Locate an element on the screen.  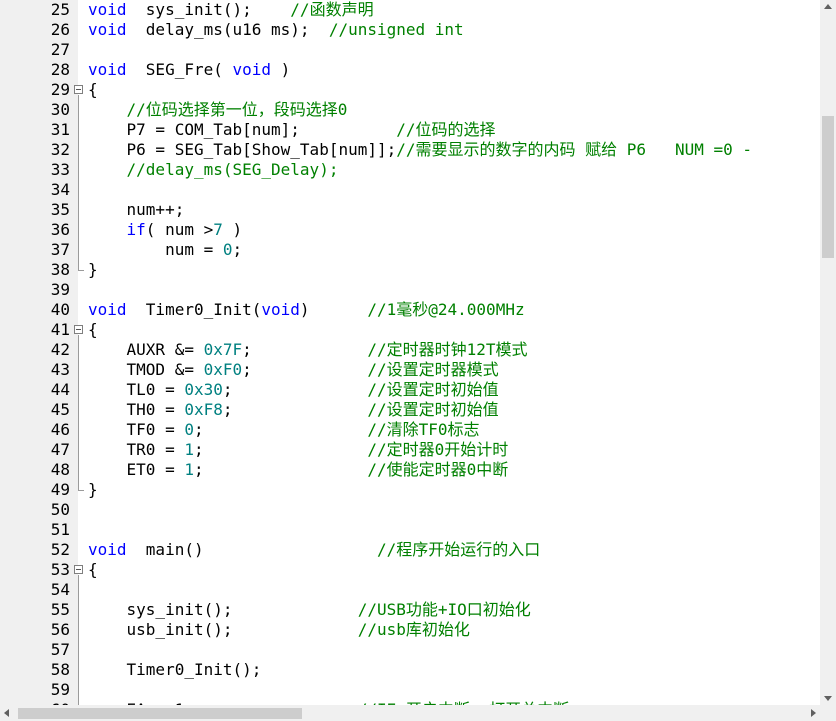
code-line: 29 { is located at coordinates (410, 90).